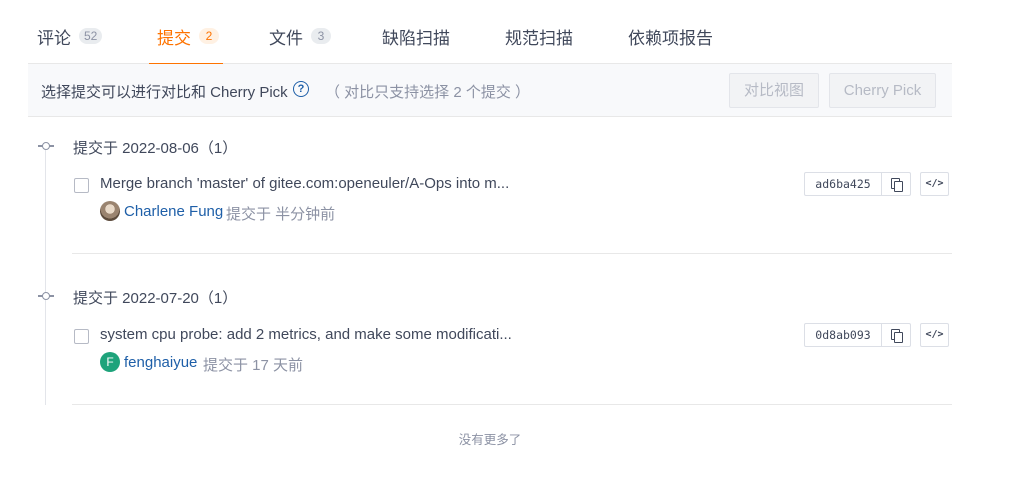 This screenshot has width=1024, height=486. I want to click on commit-sha: 0d8ab093, so click(843, 335).